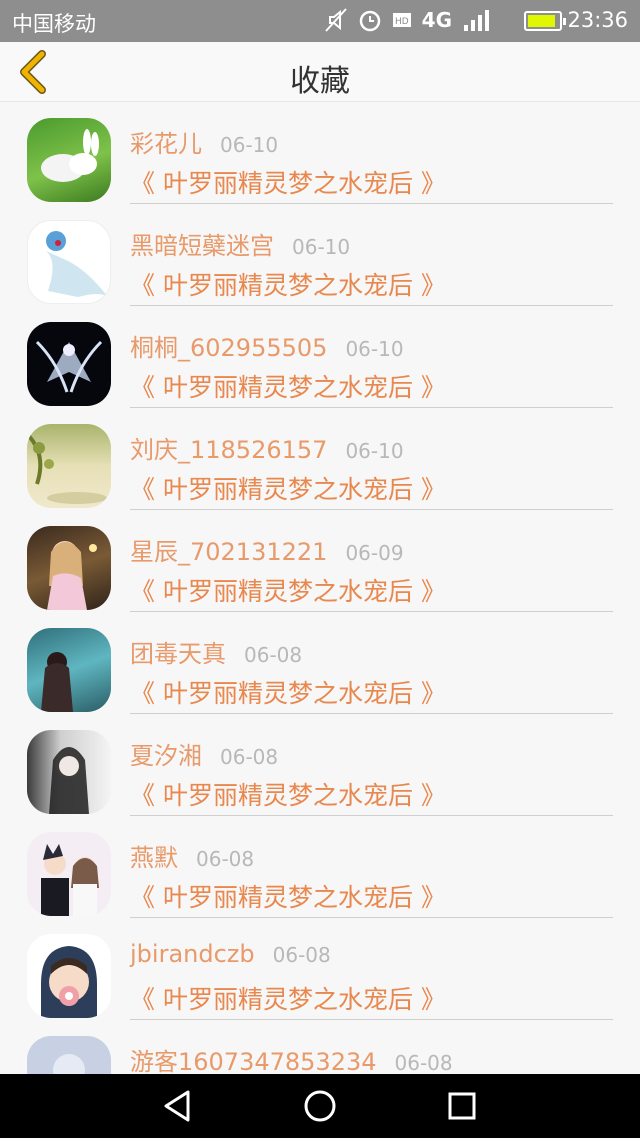 The image size is (640, 1138). I want to click on user-name: 桐桐_602955505, so click(228, 345).